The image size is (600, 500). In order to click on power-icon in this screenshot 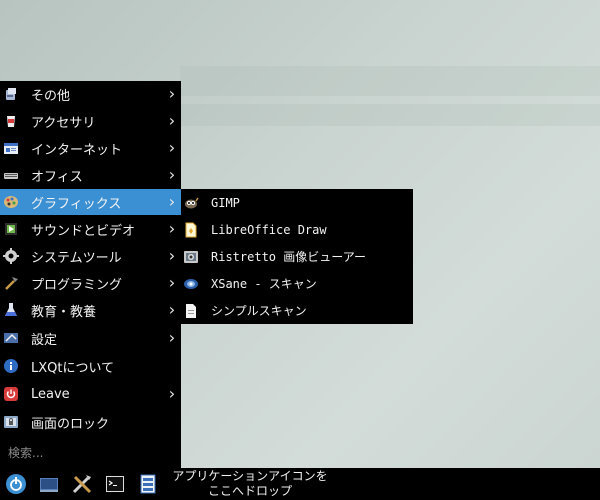, I will do `click(11, 394)`.